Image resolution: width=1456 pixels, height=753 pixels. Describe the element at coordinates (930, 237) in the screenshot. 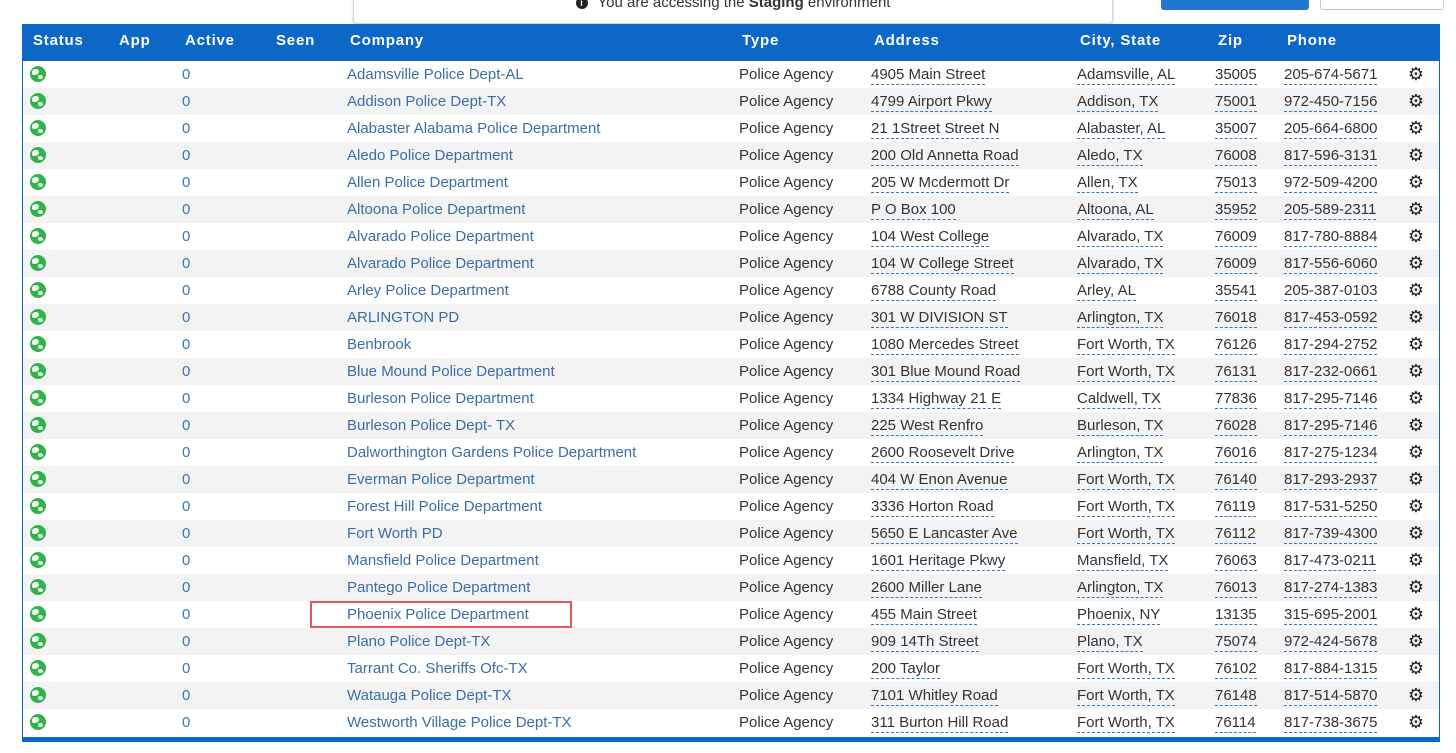

I see `address-cell: 104 West College` at that location.